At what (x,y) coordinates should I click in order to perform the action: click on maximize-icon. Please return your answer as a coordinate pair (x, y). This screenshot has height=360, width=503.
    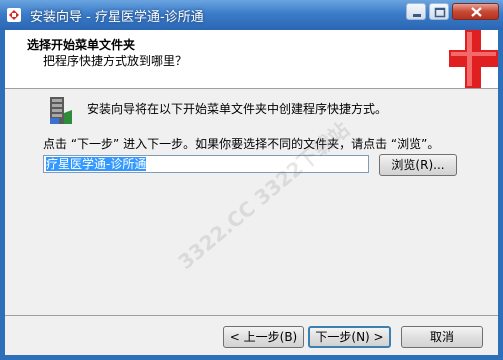
    Looking at the image, I should click on (440, 12).